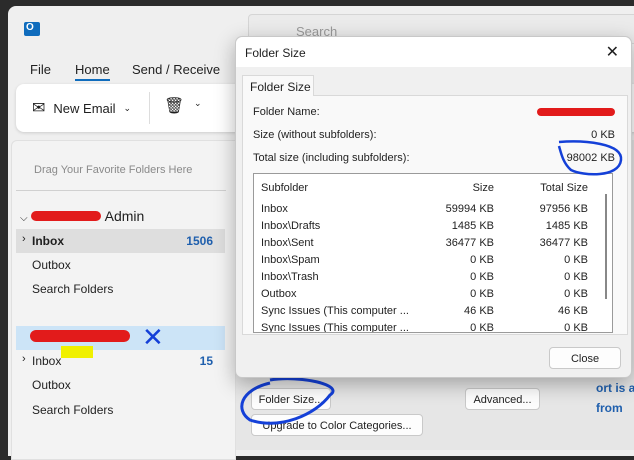 Image resolution: width=634 pixels, height=460 pixels. Describe the element at coordinates (315, 135) in the screenshot. I see `size-label: Size (without subfolders):` at that location.